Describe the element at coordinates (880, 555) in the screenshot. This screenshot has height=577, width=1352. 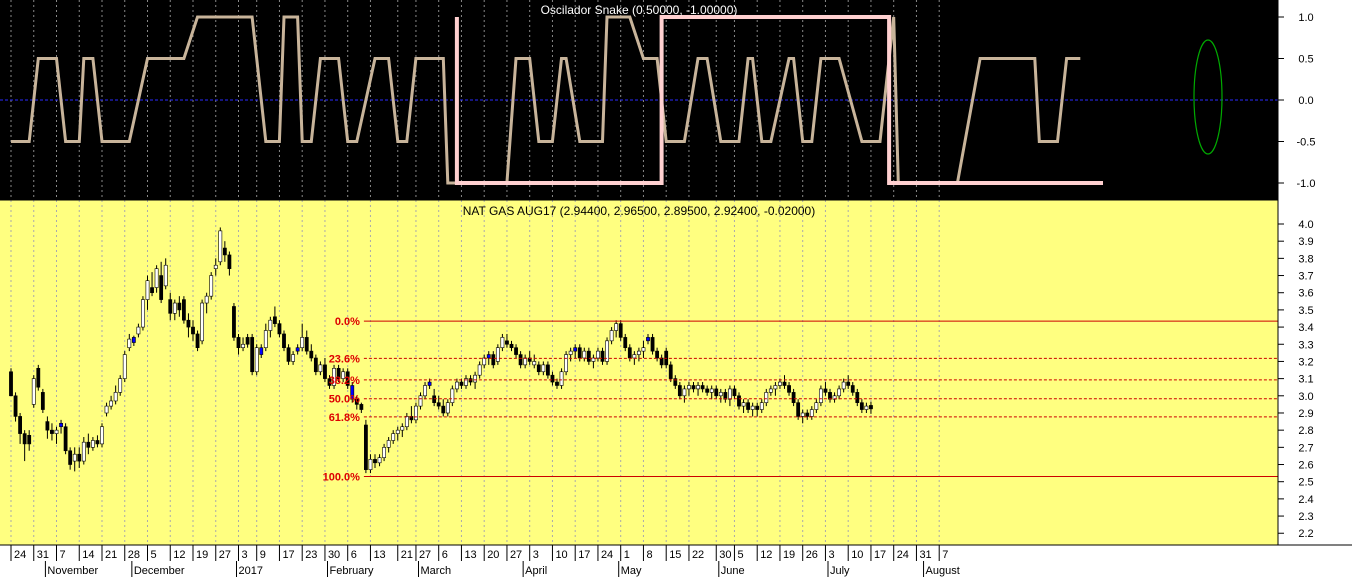
I see `x-day-label: 17` at that location.